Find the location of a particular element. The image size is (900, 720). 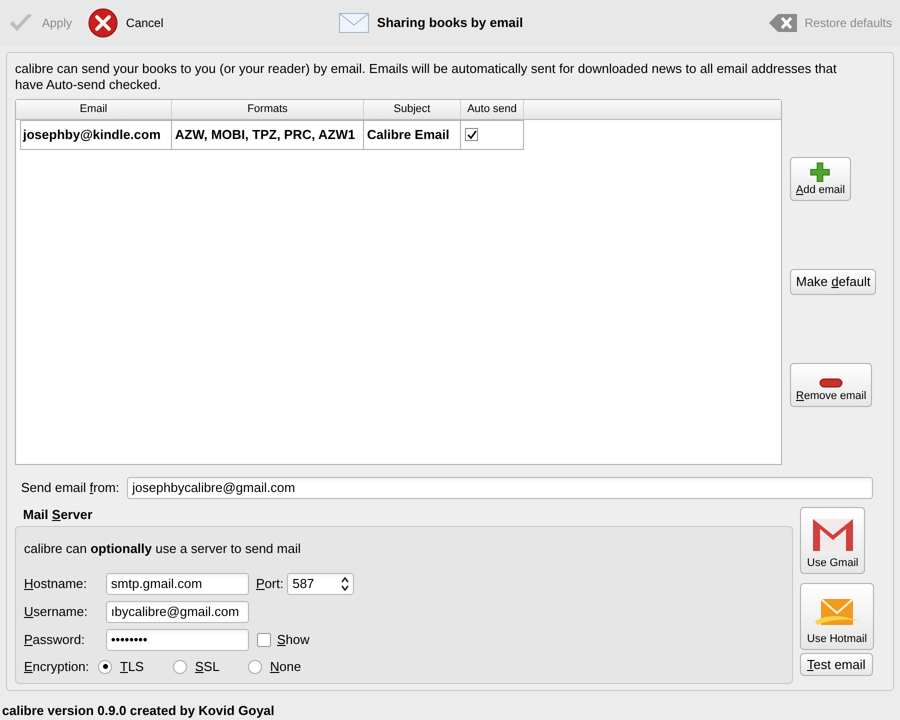

page-title: Sharing books by email is located at coordinates (450, 23).